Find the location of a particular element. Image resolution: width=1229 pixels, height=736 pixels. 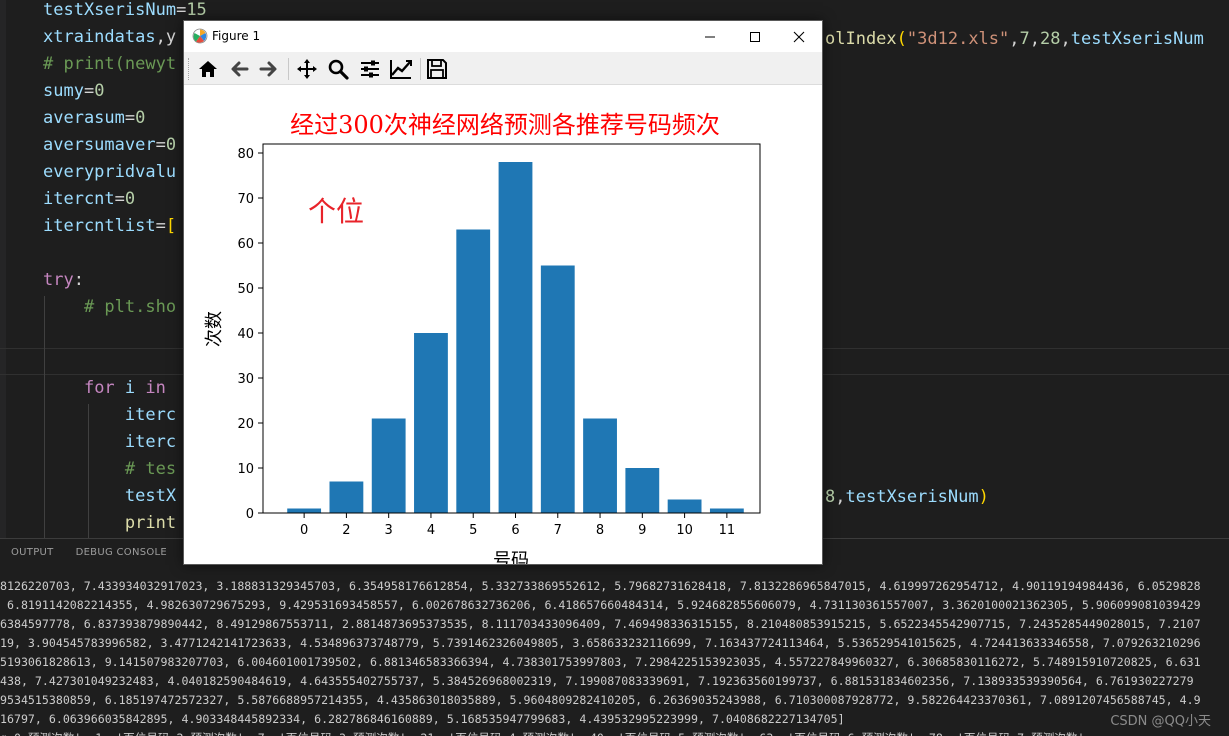

window-titlebar: Figure 1 is located at coordinates (503, 36).